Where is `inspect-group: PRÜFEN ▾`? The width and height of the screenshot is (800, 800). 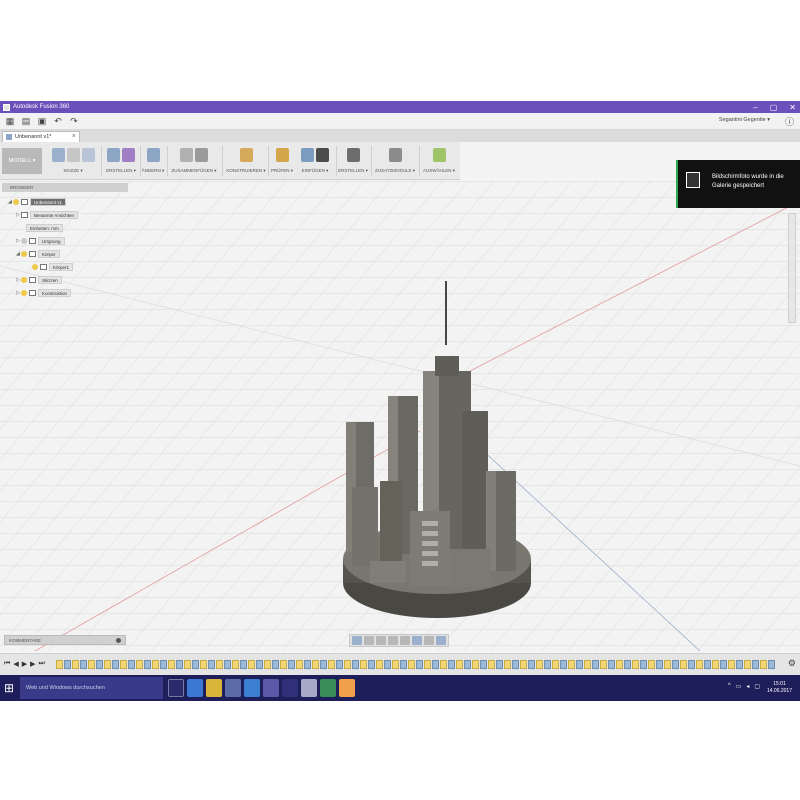
inspect-group: PRÜFEN ▾ is located at coordinates (282, 161).